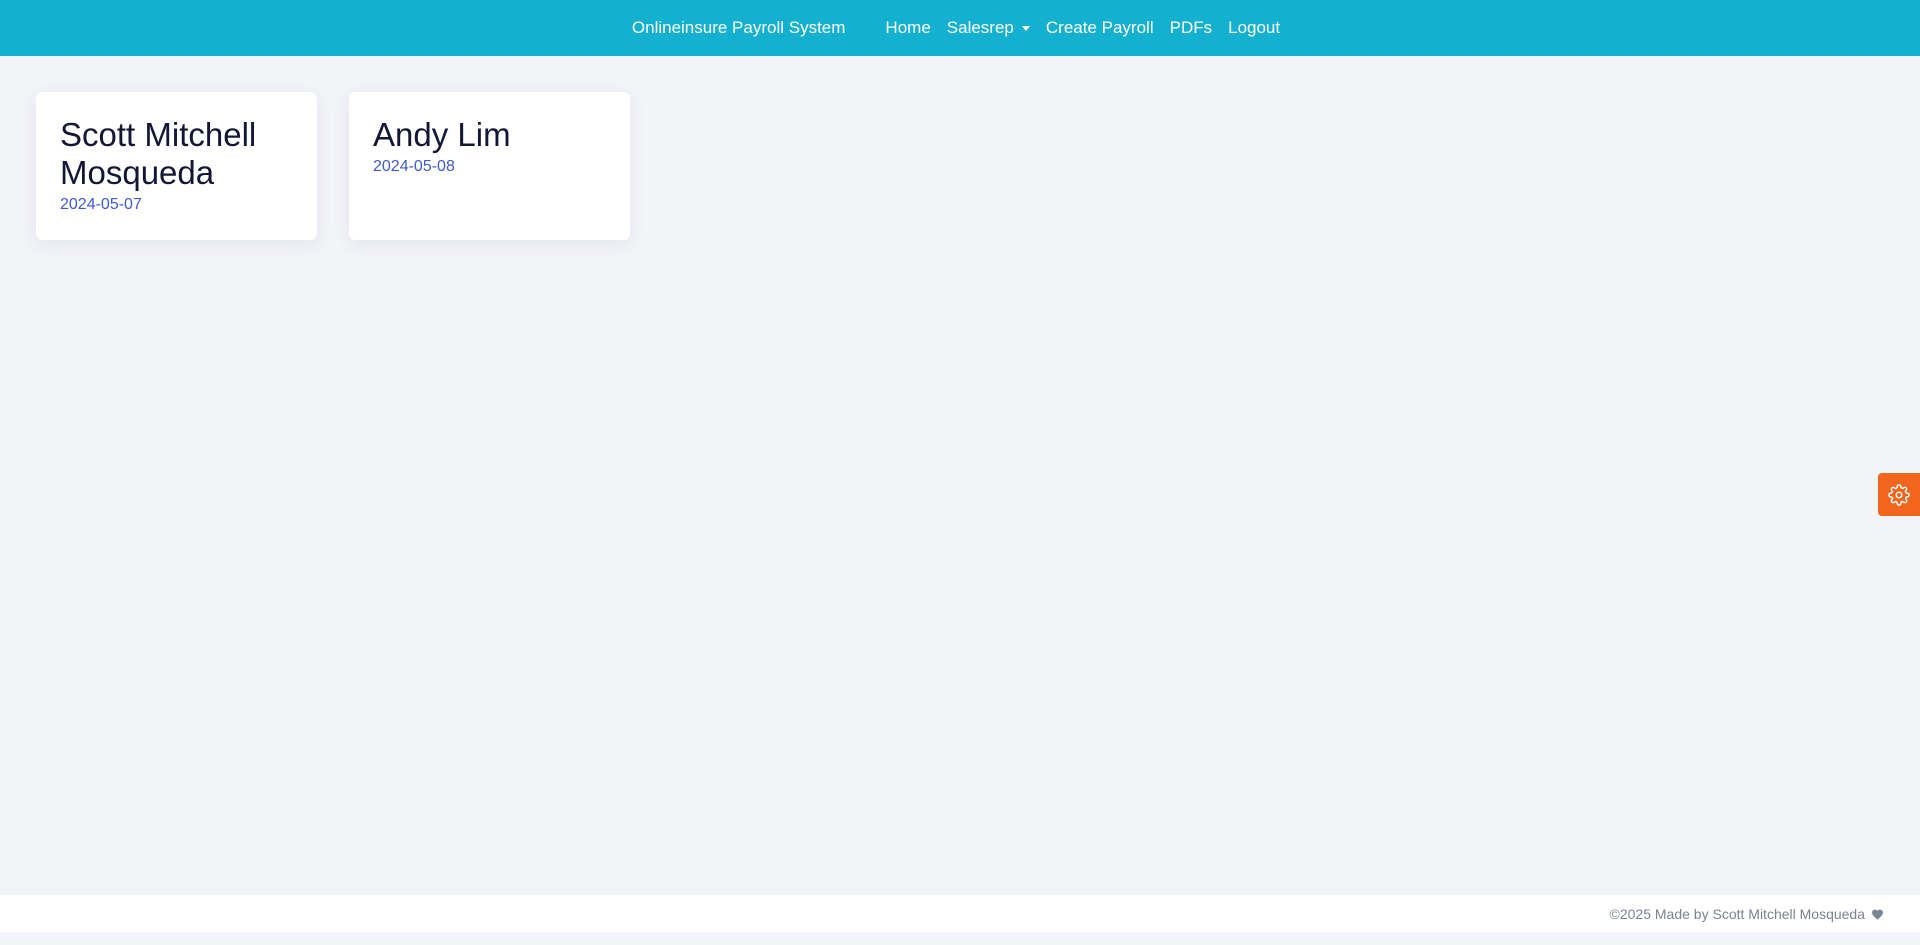  Describe the element at coordinates (1737, 913) in the screenshot. I see `footer-text: ©2025 Made by Scott Mitchell Mosqueda` at that location.